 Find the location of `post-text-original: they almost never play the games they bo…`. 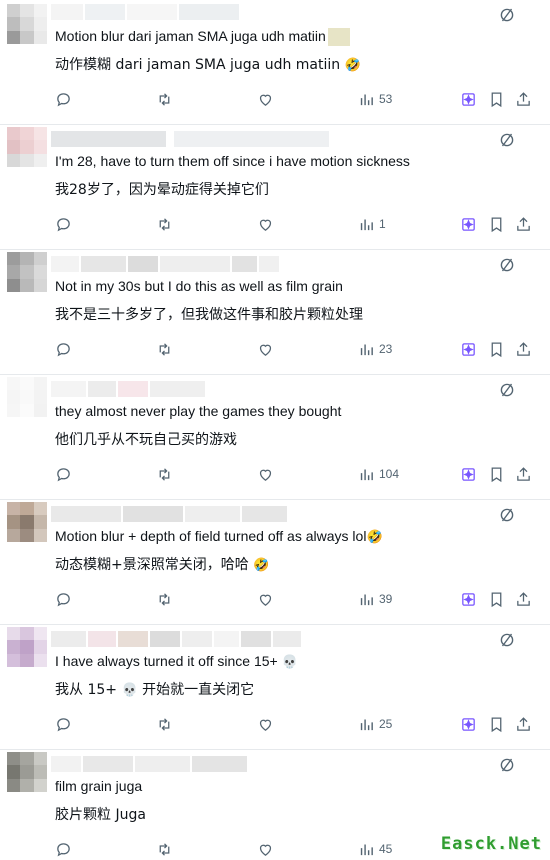

post-text-original: they almost never play the games they bo… is located at coordinates (198, 411).